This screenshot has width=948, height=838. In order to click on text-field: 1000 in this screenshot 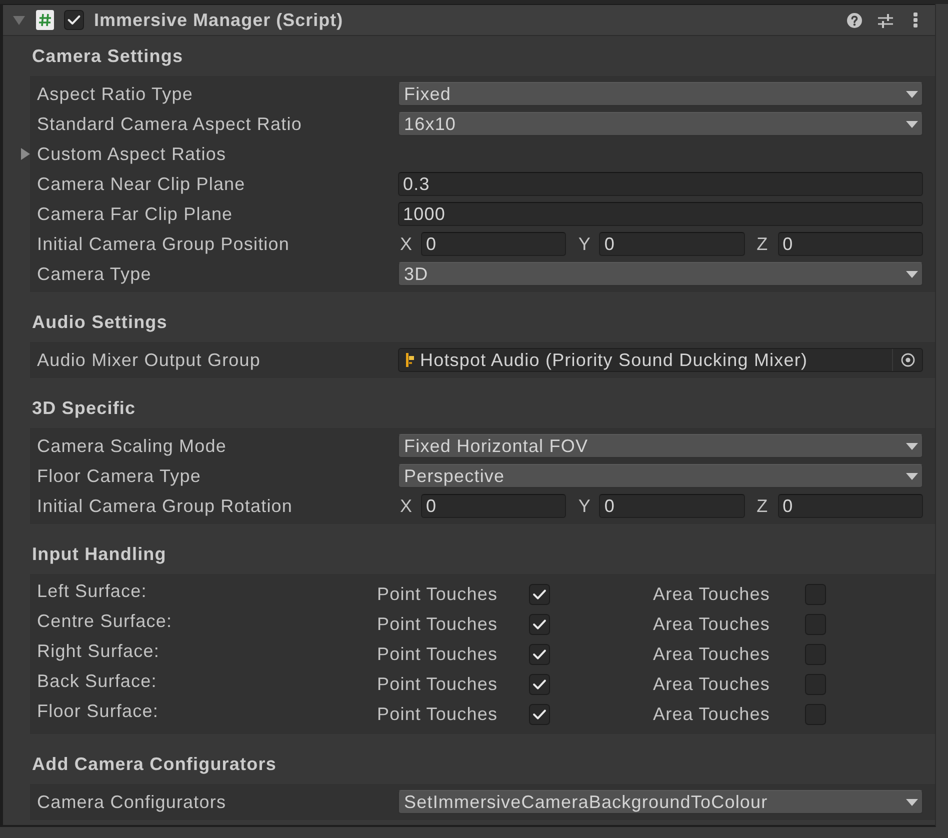, I will do `click(660, 214)`.